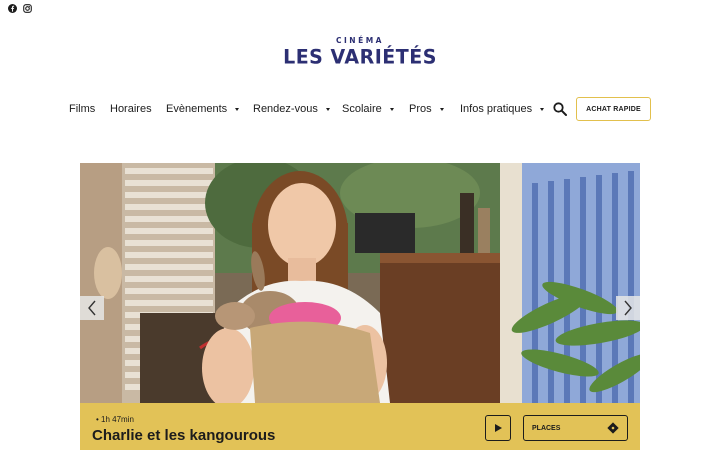  I want to click on search-icon, so click(560, 109).